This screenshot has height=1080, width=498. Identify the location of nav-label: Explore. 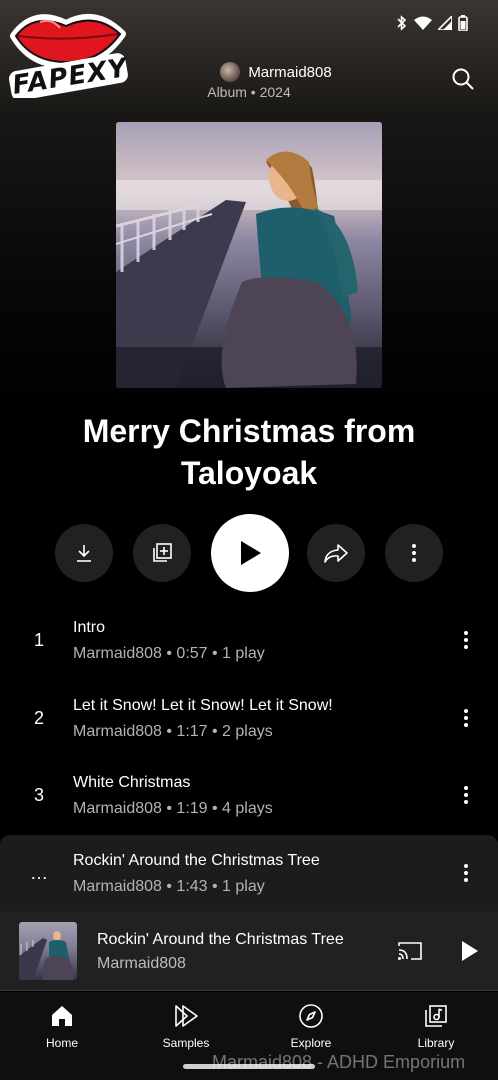
(311, 1043).